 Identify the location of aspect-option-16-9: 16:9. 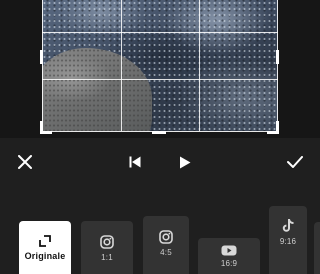
(229, 256).